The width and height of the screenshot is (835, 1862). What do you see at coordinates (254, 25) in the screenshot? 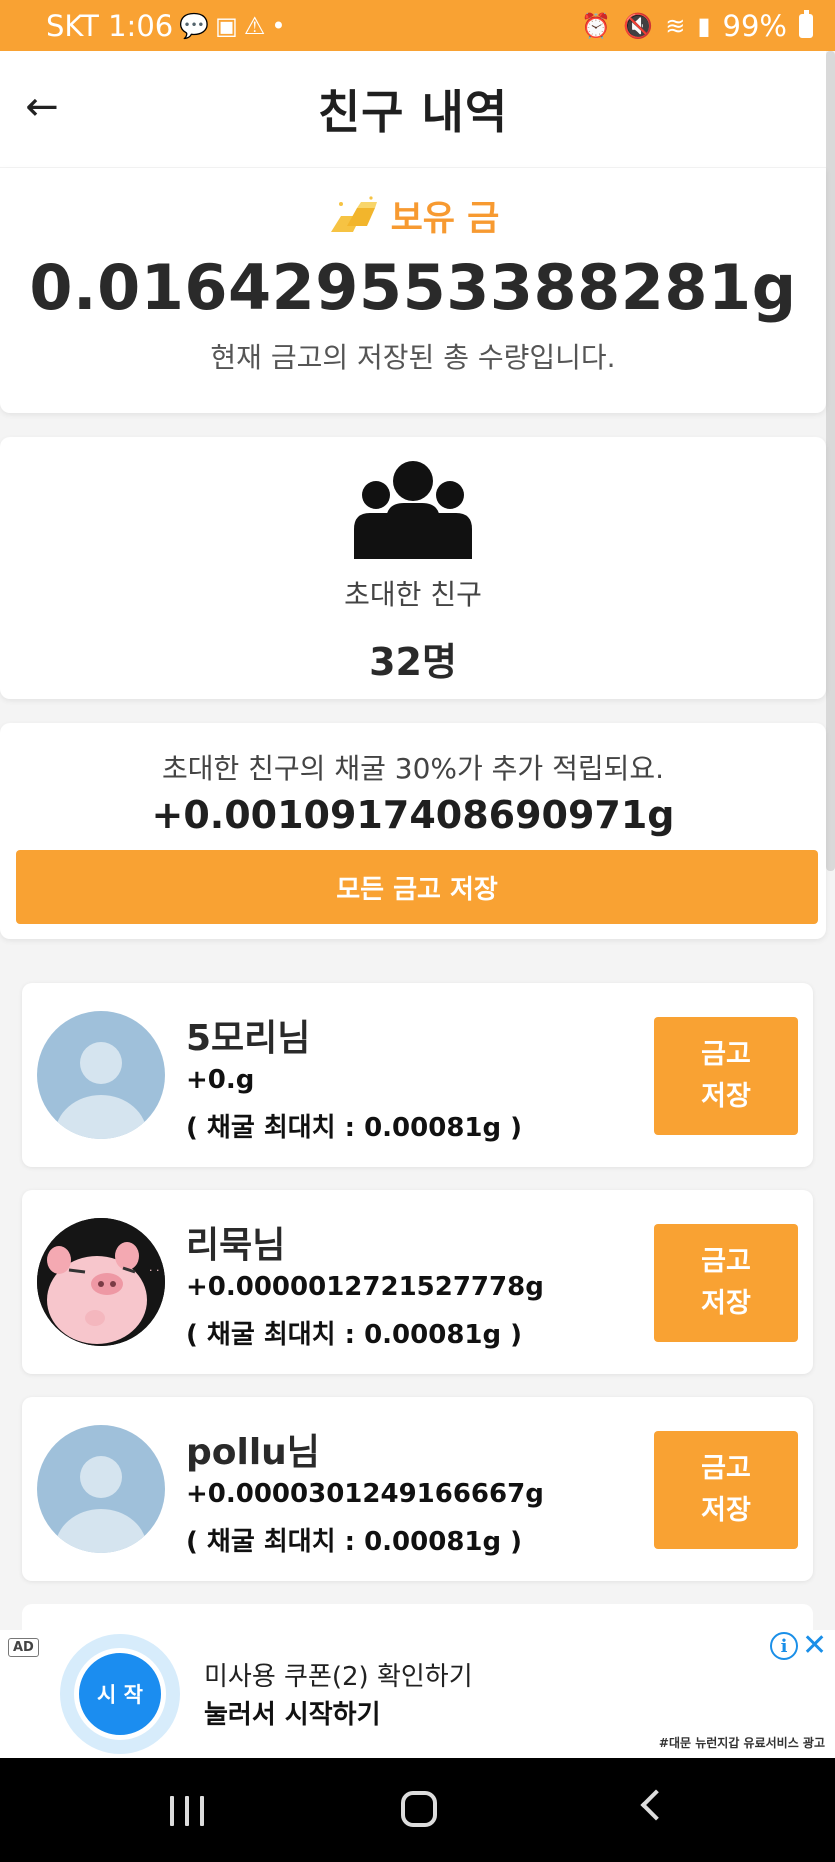
I see `warning-icon: ⚠` at bounding box center [254, 25].